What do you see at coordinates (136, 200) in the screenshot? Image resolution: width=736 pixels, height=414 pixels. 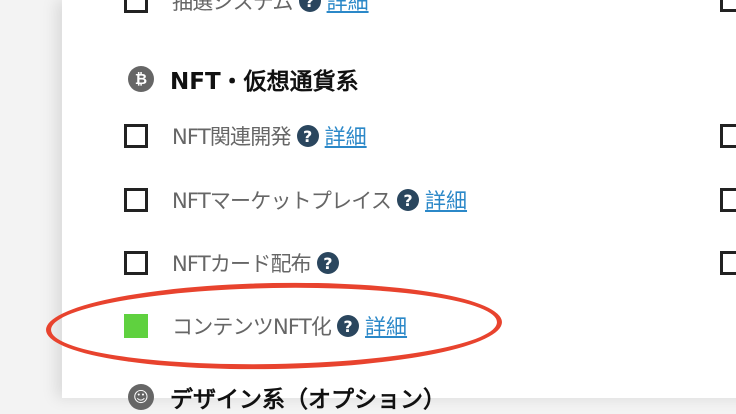 I see `checkbox-nft-marketplace` at bounding box center [136, 200].